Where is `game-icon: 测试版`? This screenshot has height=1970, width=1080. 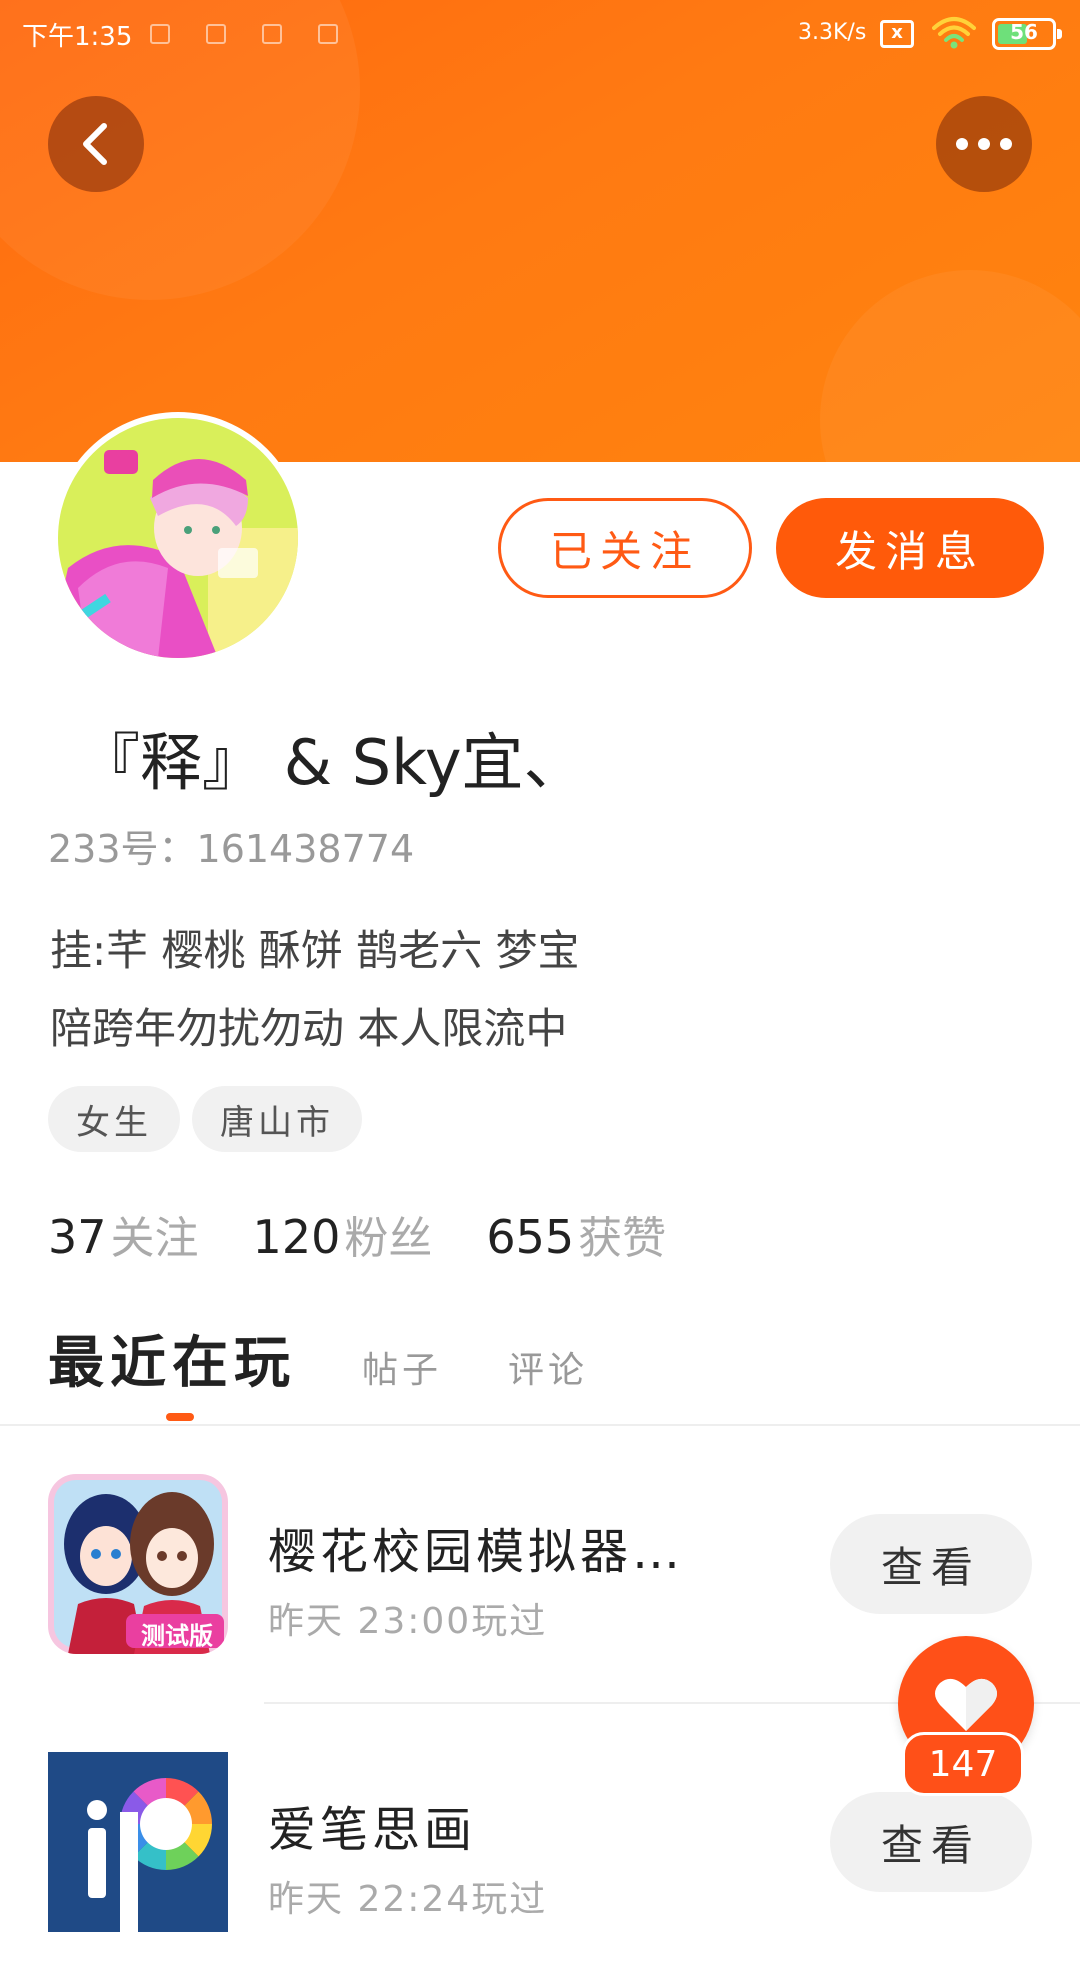 game-icon: 测试版 is located at coordinates (138, 1564).